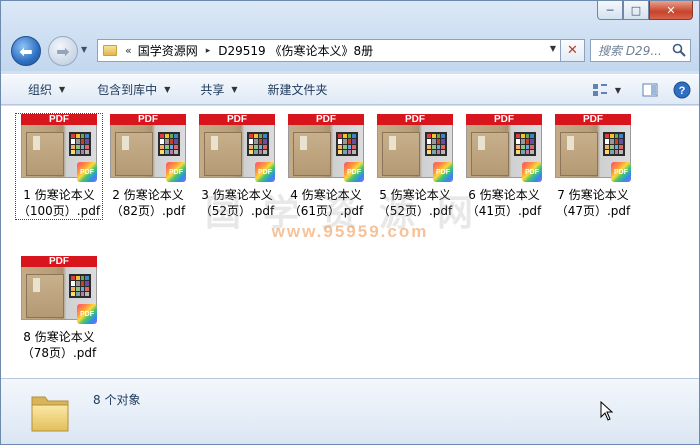 The image size is (700, 445). Describe the element at coordinates (415, 203) in the screenshot. I see `file-name: 5 伤寒论本义（52页）.pdf` at that location.